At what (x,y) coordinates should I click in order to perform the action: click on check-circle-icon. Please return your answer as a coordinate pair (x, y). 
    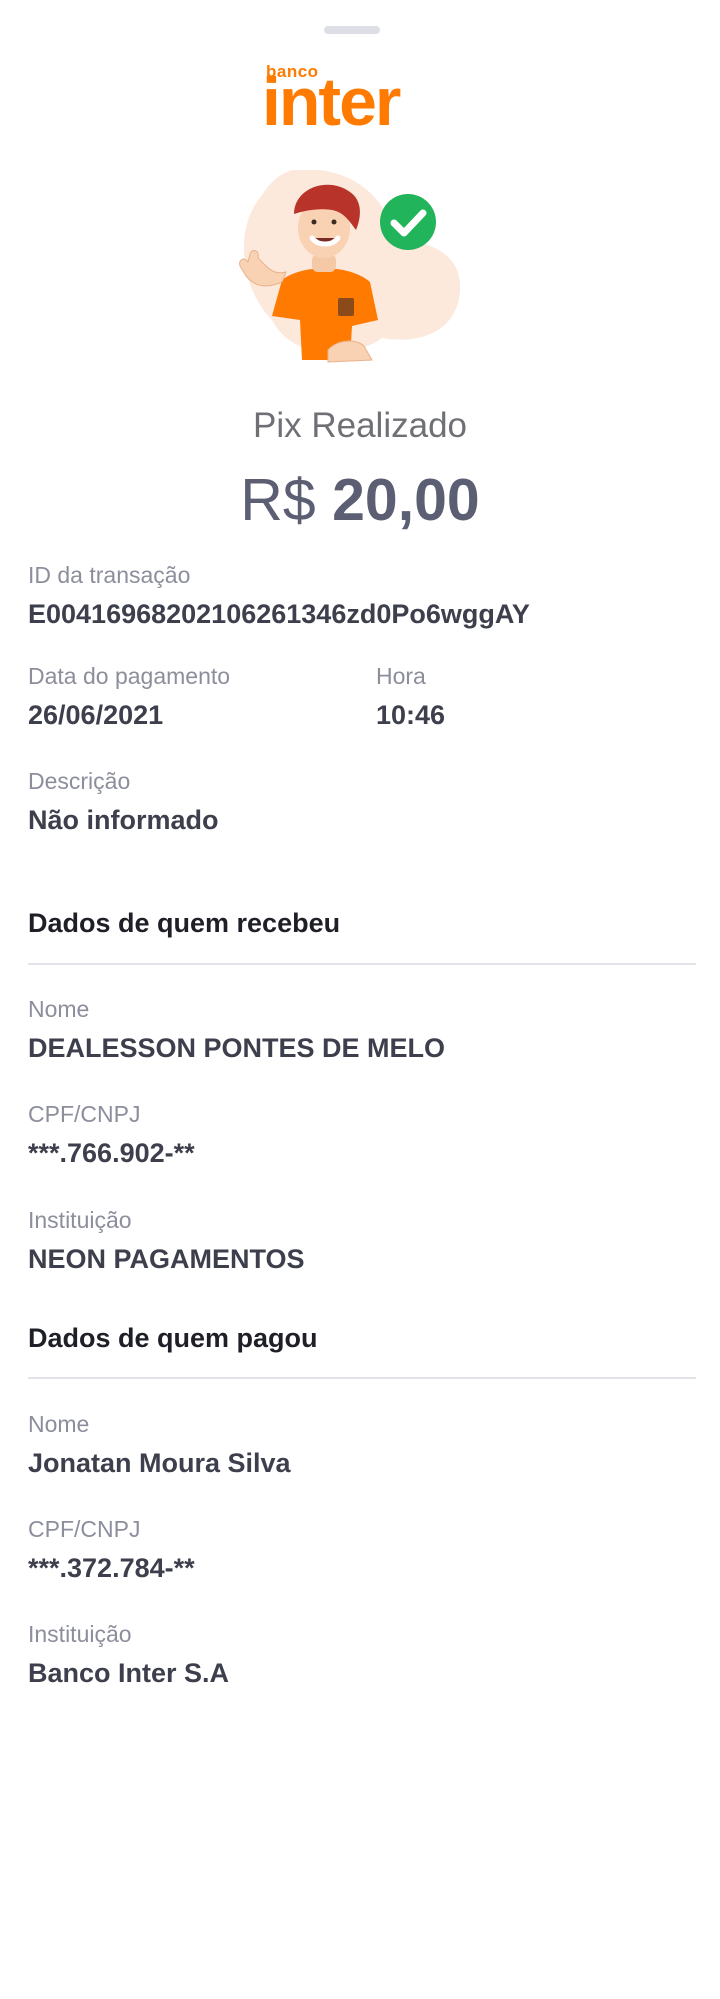
    Looking at the image, I should click on (408, 222).